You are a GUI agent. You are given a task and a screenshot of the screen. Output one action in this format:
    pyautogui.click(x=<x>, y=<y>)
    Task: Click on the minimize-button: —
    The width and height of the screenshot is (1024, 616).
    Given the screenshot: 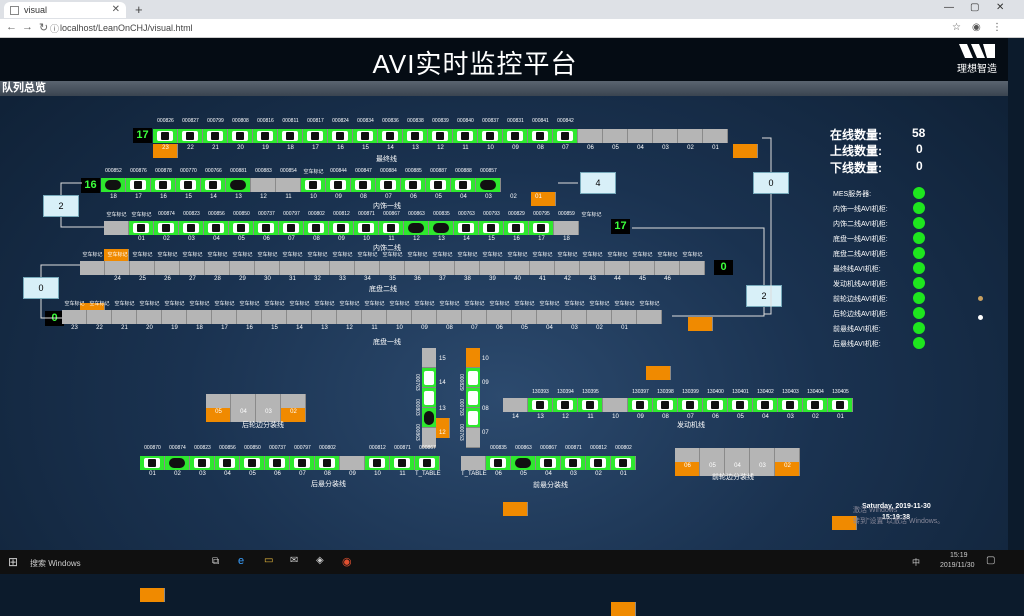 What is the action you would take?
    pyautogui.click(x=949, y=7)
    